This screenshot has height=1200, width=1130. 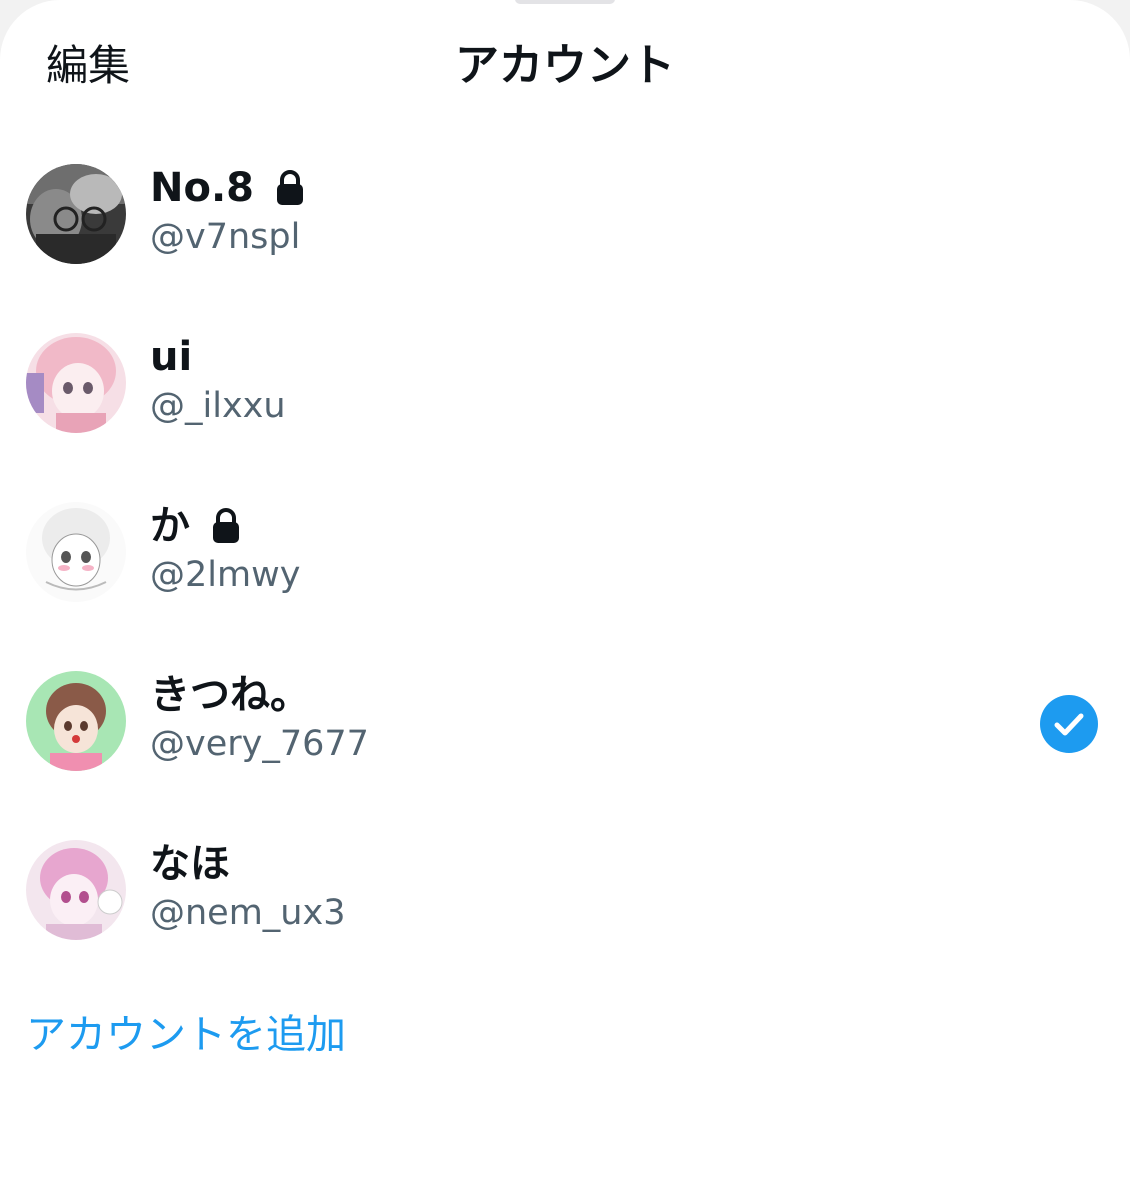 What do you see at coordinates (565, 205) in the screenshot?
I see `account-row-0: No.8 @v7nspl` at bounding box center [565, 205].